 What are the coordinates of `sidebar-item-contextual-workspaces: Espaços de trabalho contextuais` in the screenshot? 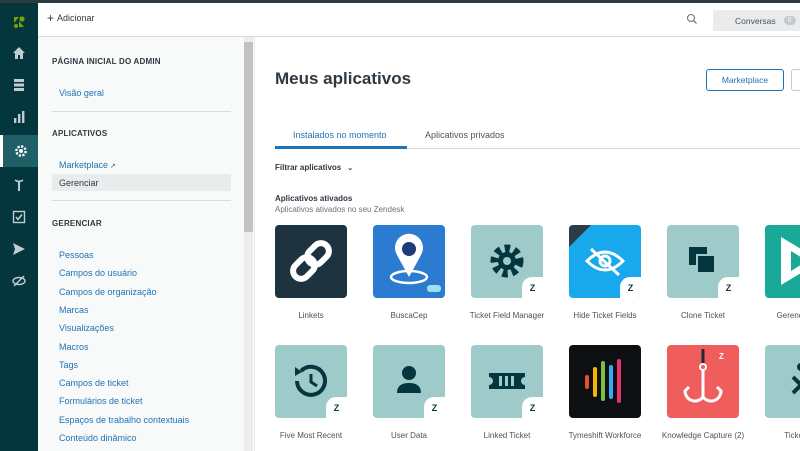 It's located at (124, 420).